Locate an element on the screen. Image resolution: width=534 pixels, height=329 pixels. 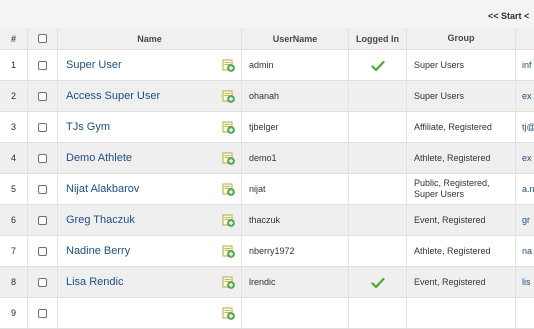
column-header-select-all is located at coordinates (43, 38).